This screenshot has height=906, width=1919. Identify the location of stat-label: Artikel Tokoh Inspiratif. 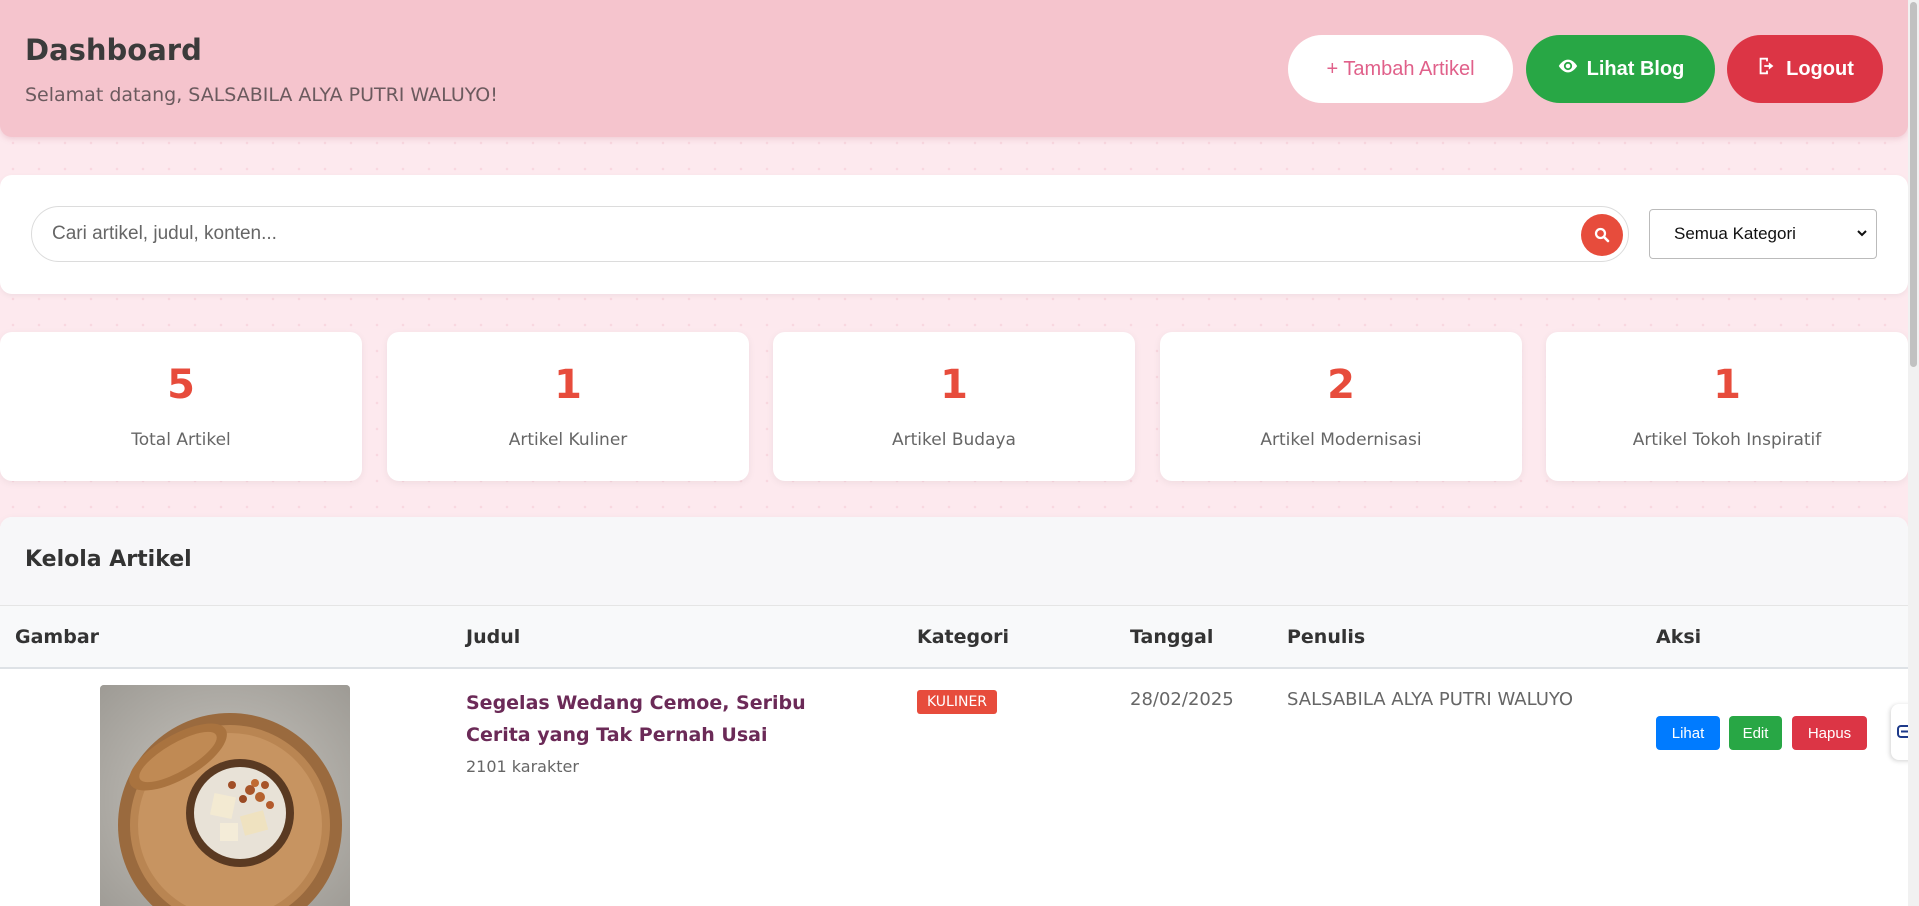
(1727, 440).